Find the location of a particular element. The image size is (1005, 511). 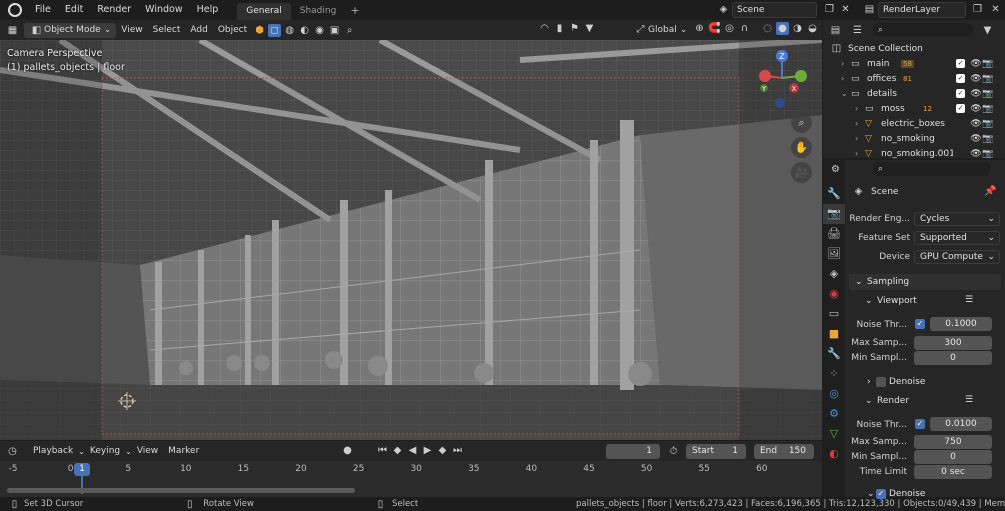

prev-keyframe-icon: ◆ is located at coordinates (397, 450).